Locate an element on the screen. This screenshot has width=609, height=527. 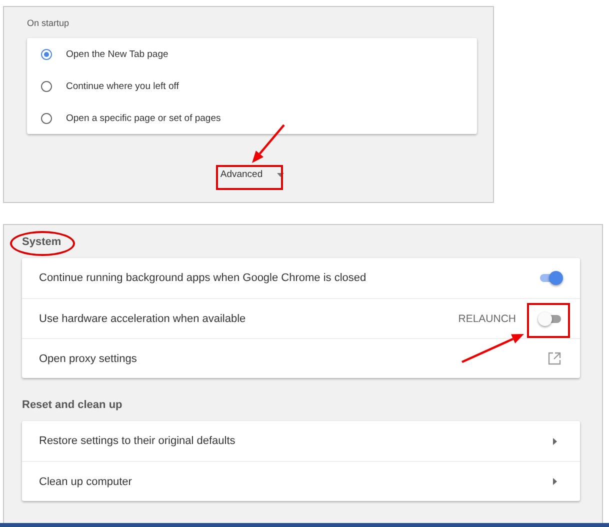
option-label: Open a specific page or set of pages is located at coordinates (143, 118).